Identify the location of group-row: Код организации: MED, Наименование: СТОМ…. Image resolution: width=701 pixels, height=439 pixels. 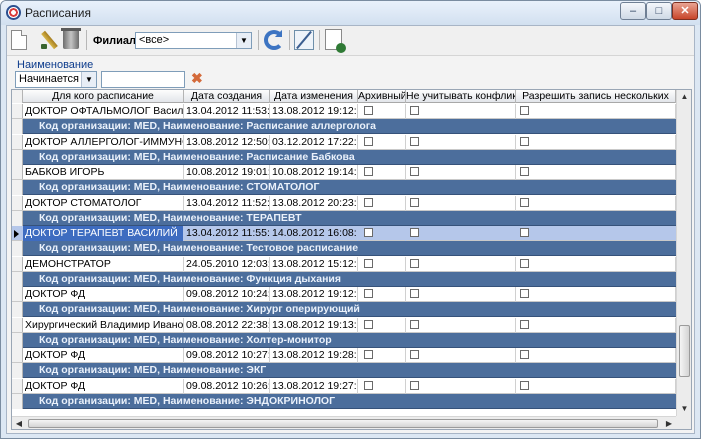
(349, 187).